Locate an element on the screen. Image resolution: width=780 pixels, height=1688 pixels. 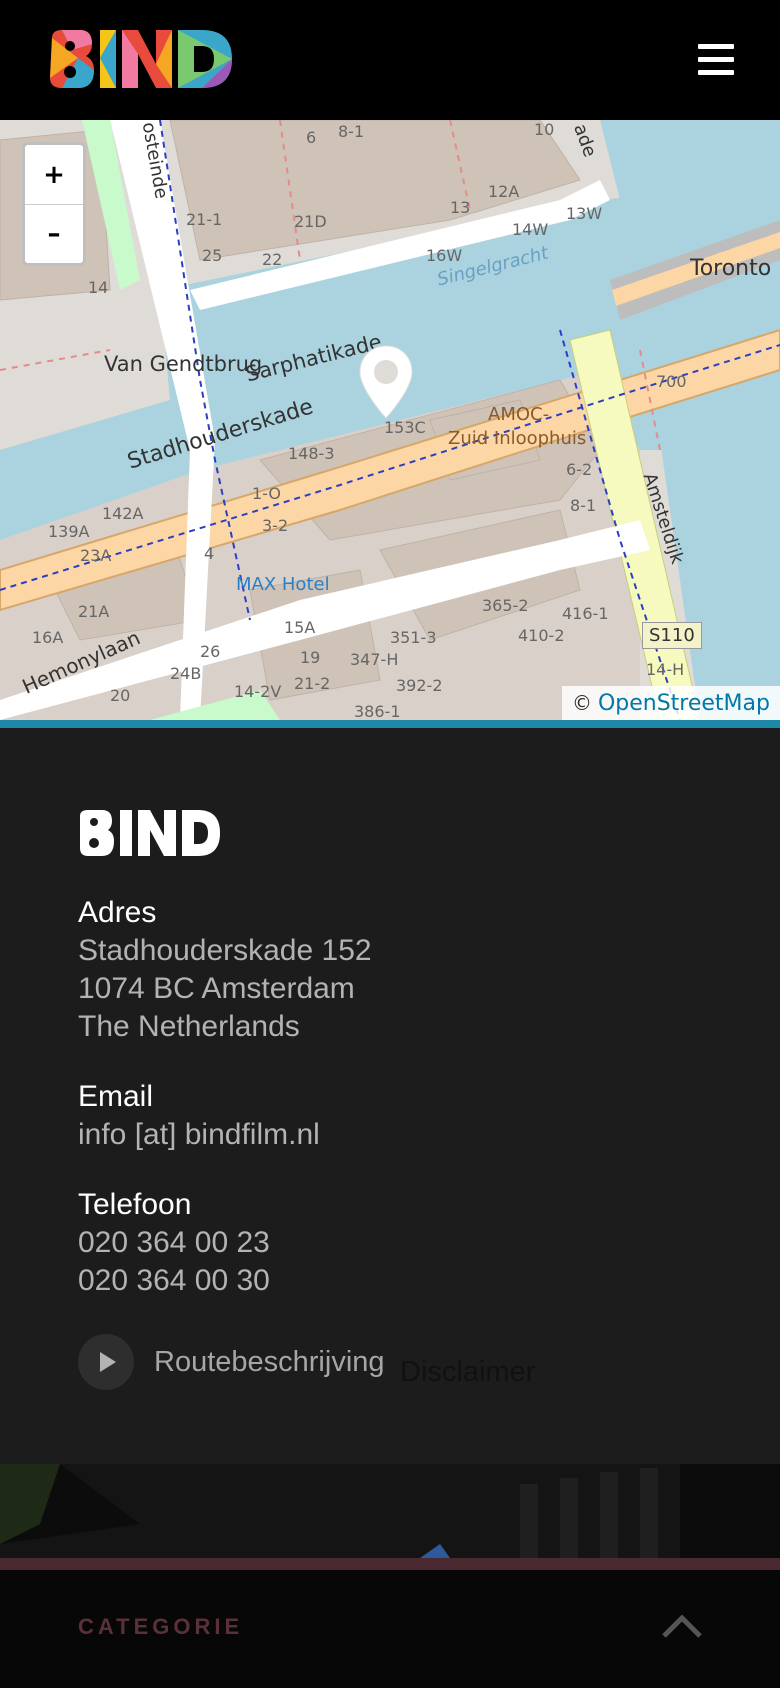
bind-logo is located at coordinates (141, 59).